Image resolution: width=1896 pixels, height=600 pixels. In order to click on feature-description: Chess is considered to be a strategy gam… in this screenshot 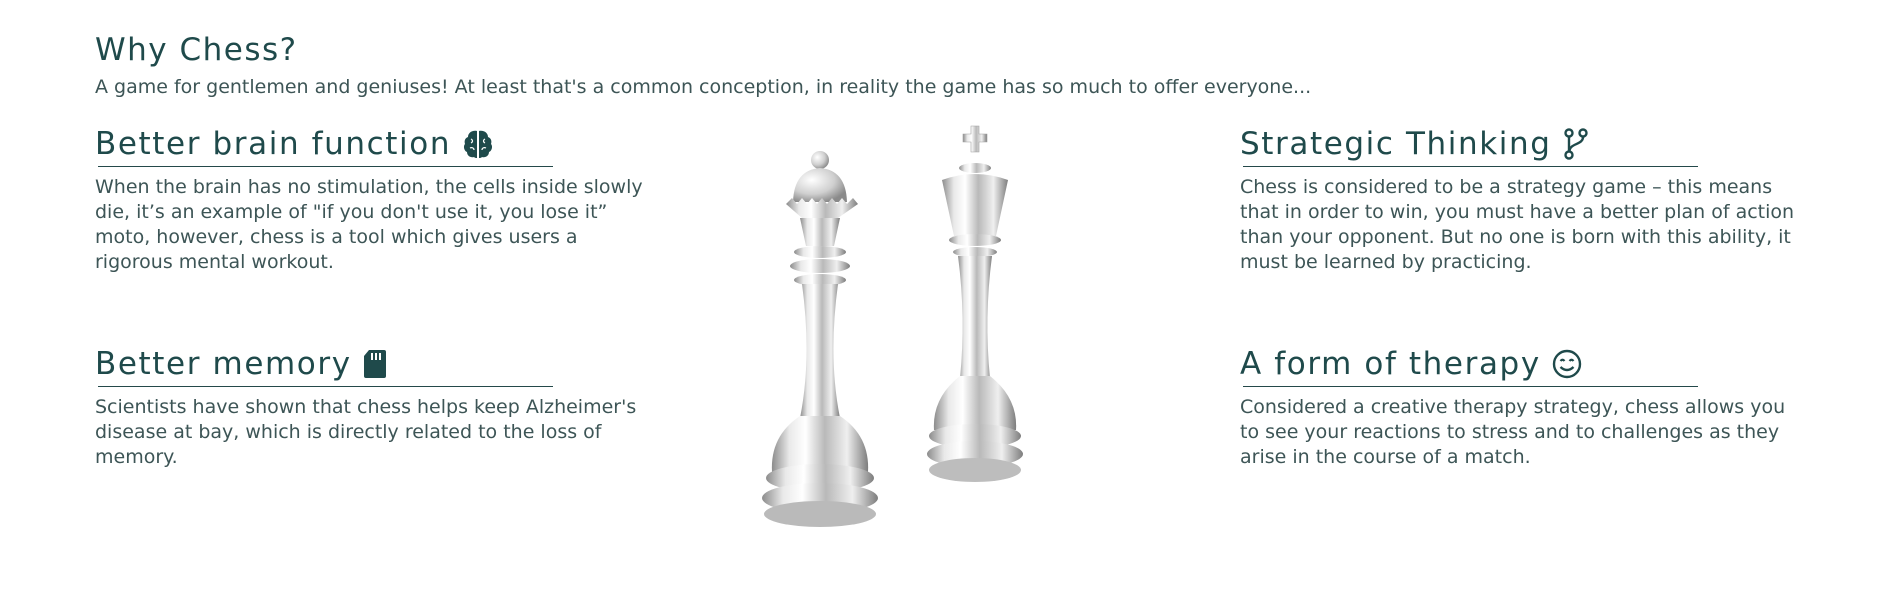, I will do `click(1517, 224)`.